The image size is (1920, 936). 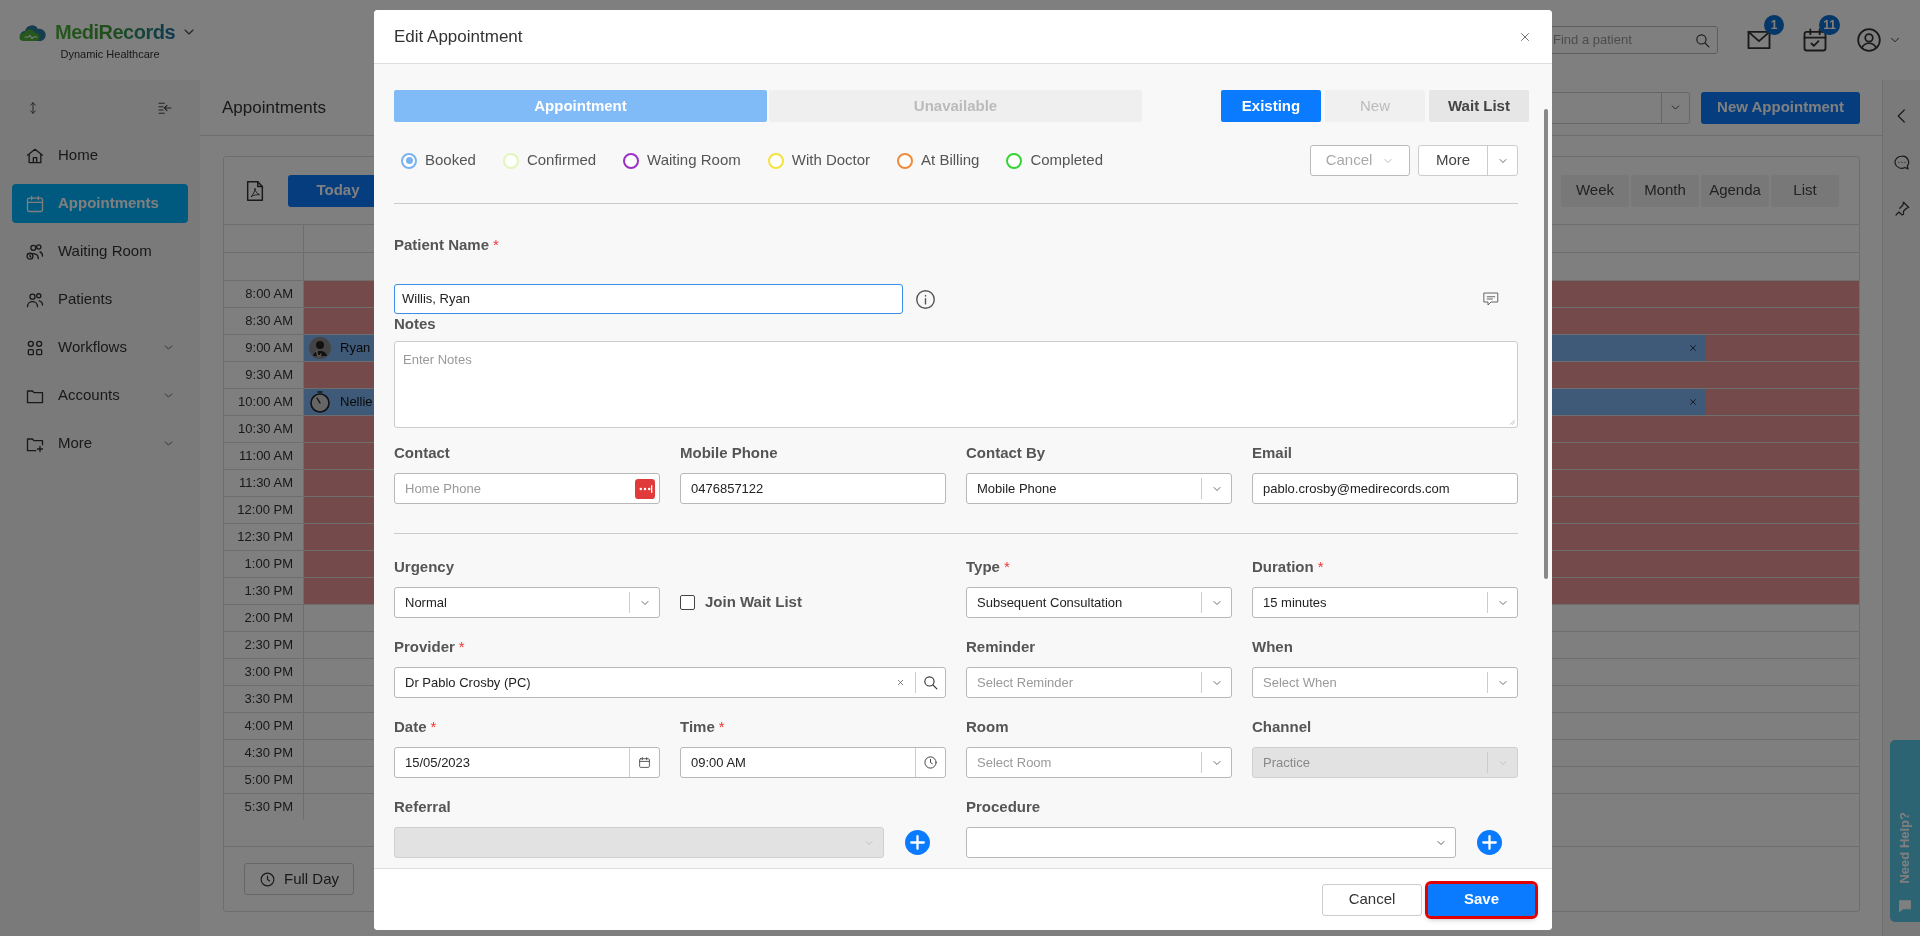 What do you see at coordinates (1099, 602) in the screenshot?
I see `dropdown: Subsequent Consultation` at bounding box center [1099, 602].